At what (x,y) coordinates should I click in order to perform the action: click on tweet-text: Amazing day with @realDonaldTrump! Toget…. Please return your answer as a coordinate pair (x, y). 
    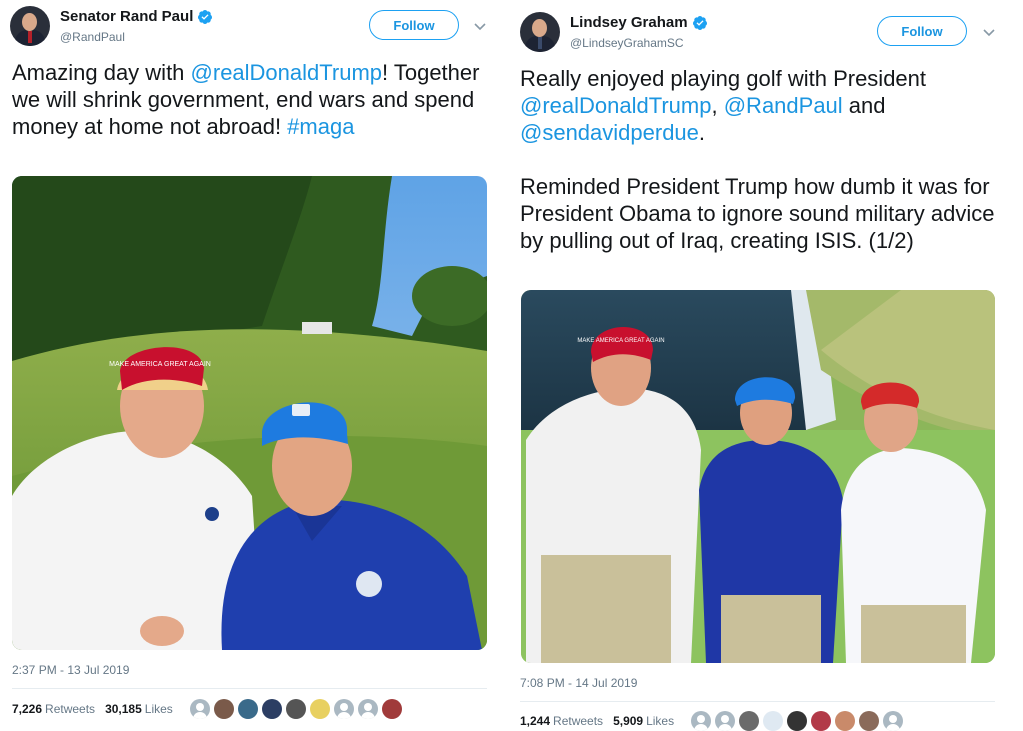
    Looking at the image, I should click on (252, 99).